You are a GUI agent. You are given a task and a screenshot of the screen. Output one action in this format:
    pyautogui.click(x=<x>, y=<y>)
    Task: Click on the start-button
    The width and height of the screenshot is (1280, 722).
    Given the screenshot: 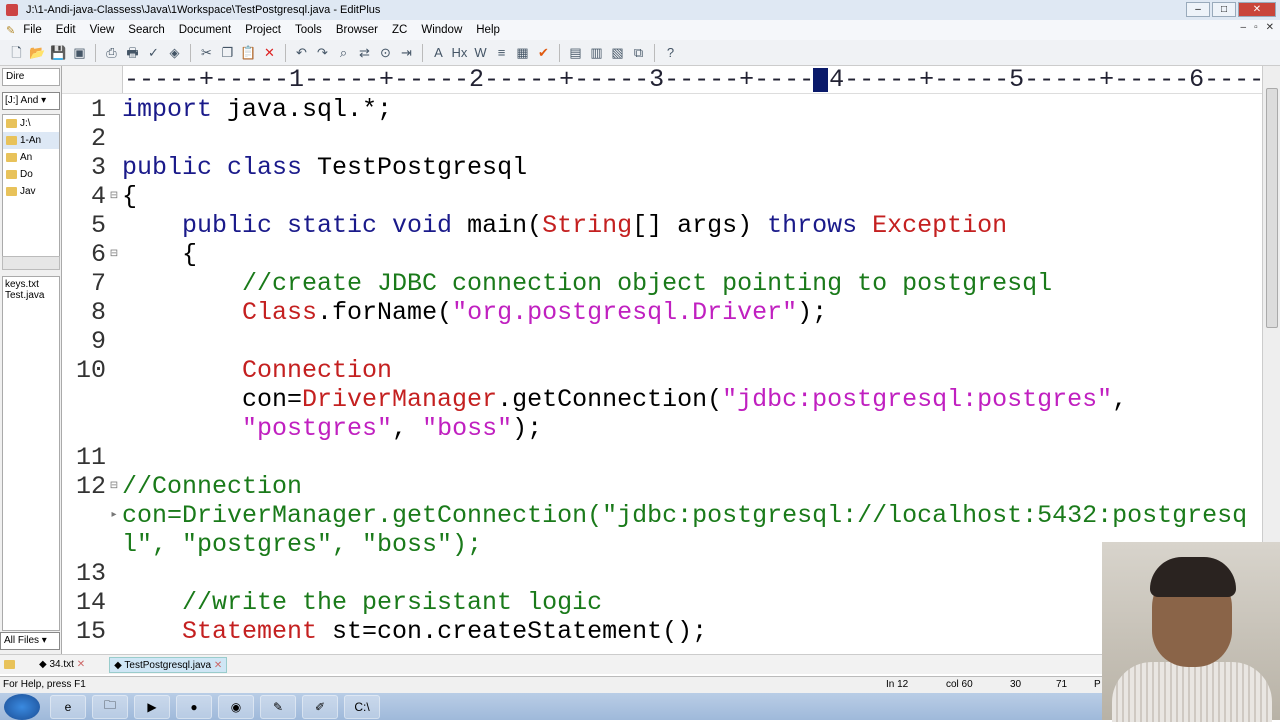 What is the action you would take?
    pyautogui.click(x=22, y=706)
    